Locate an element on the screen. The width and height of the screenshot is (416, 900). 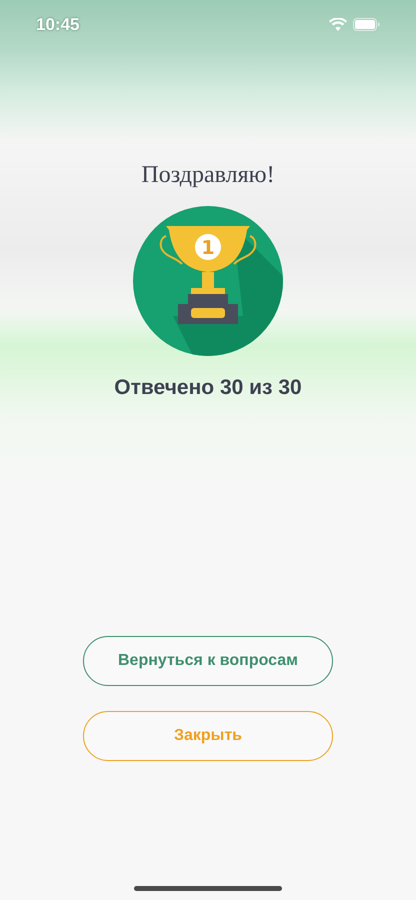
action-button: Вернуться к вопросам is located at coordinates (208, 661).